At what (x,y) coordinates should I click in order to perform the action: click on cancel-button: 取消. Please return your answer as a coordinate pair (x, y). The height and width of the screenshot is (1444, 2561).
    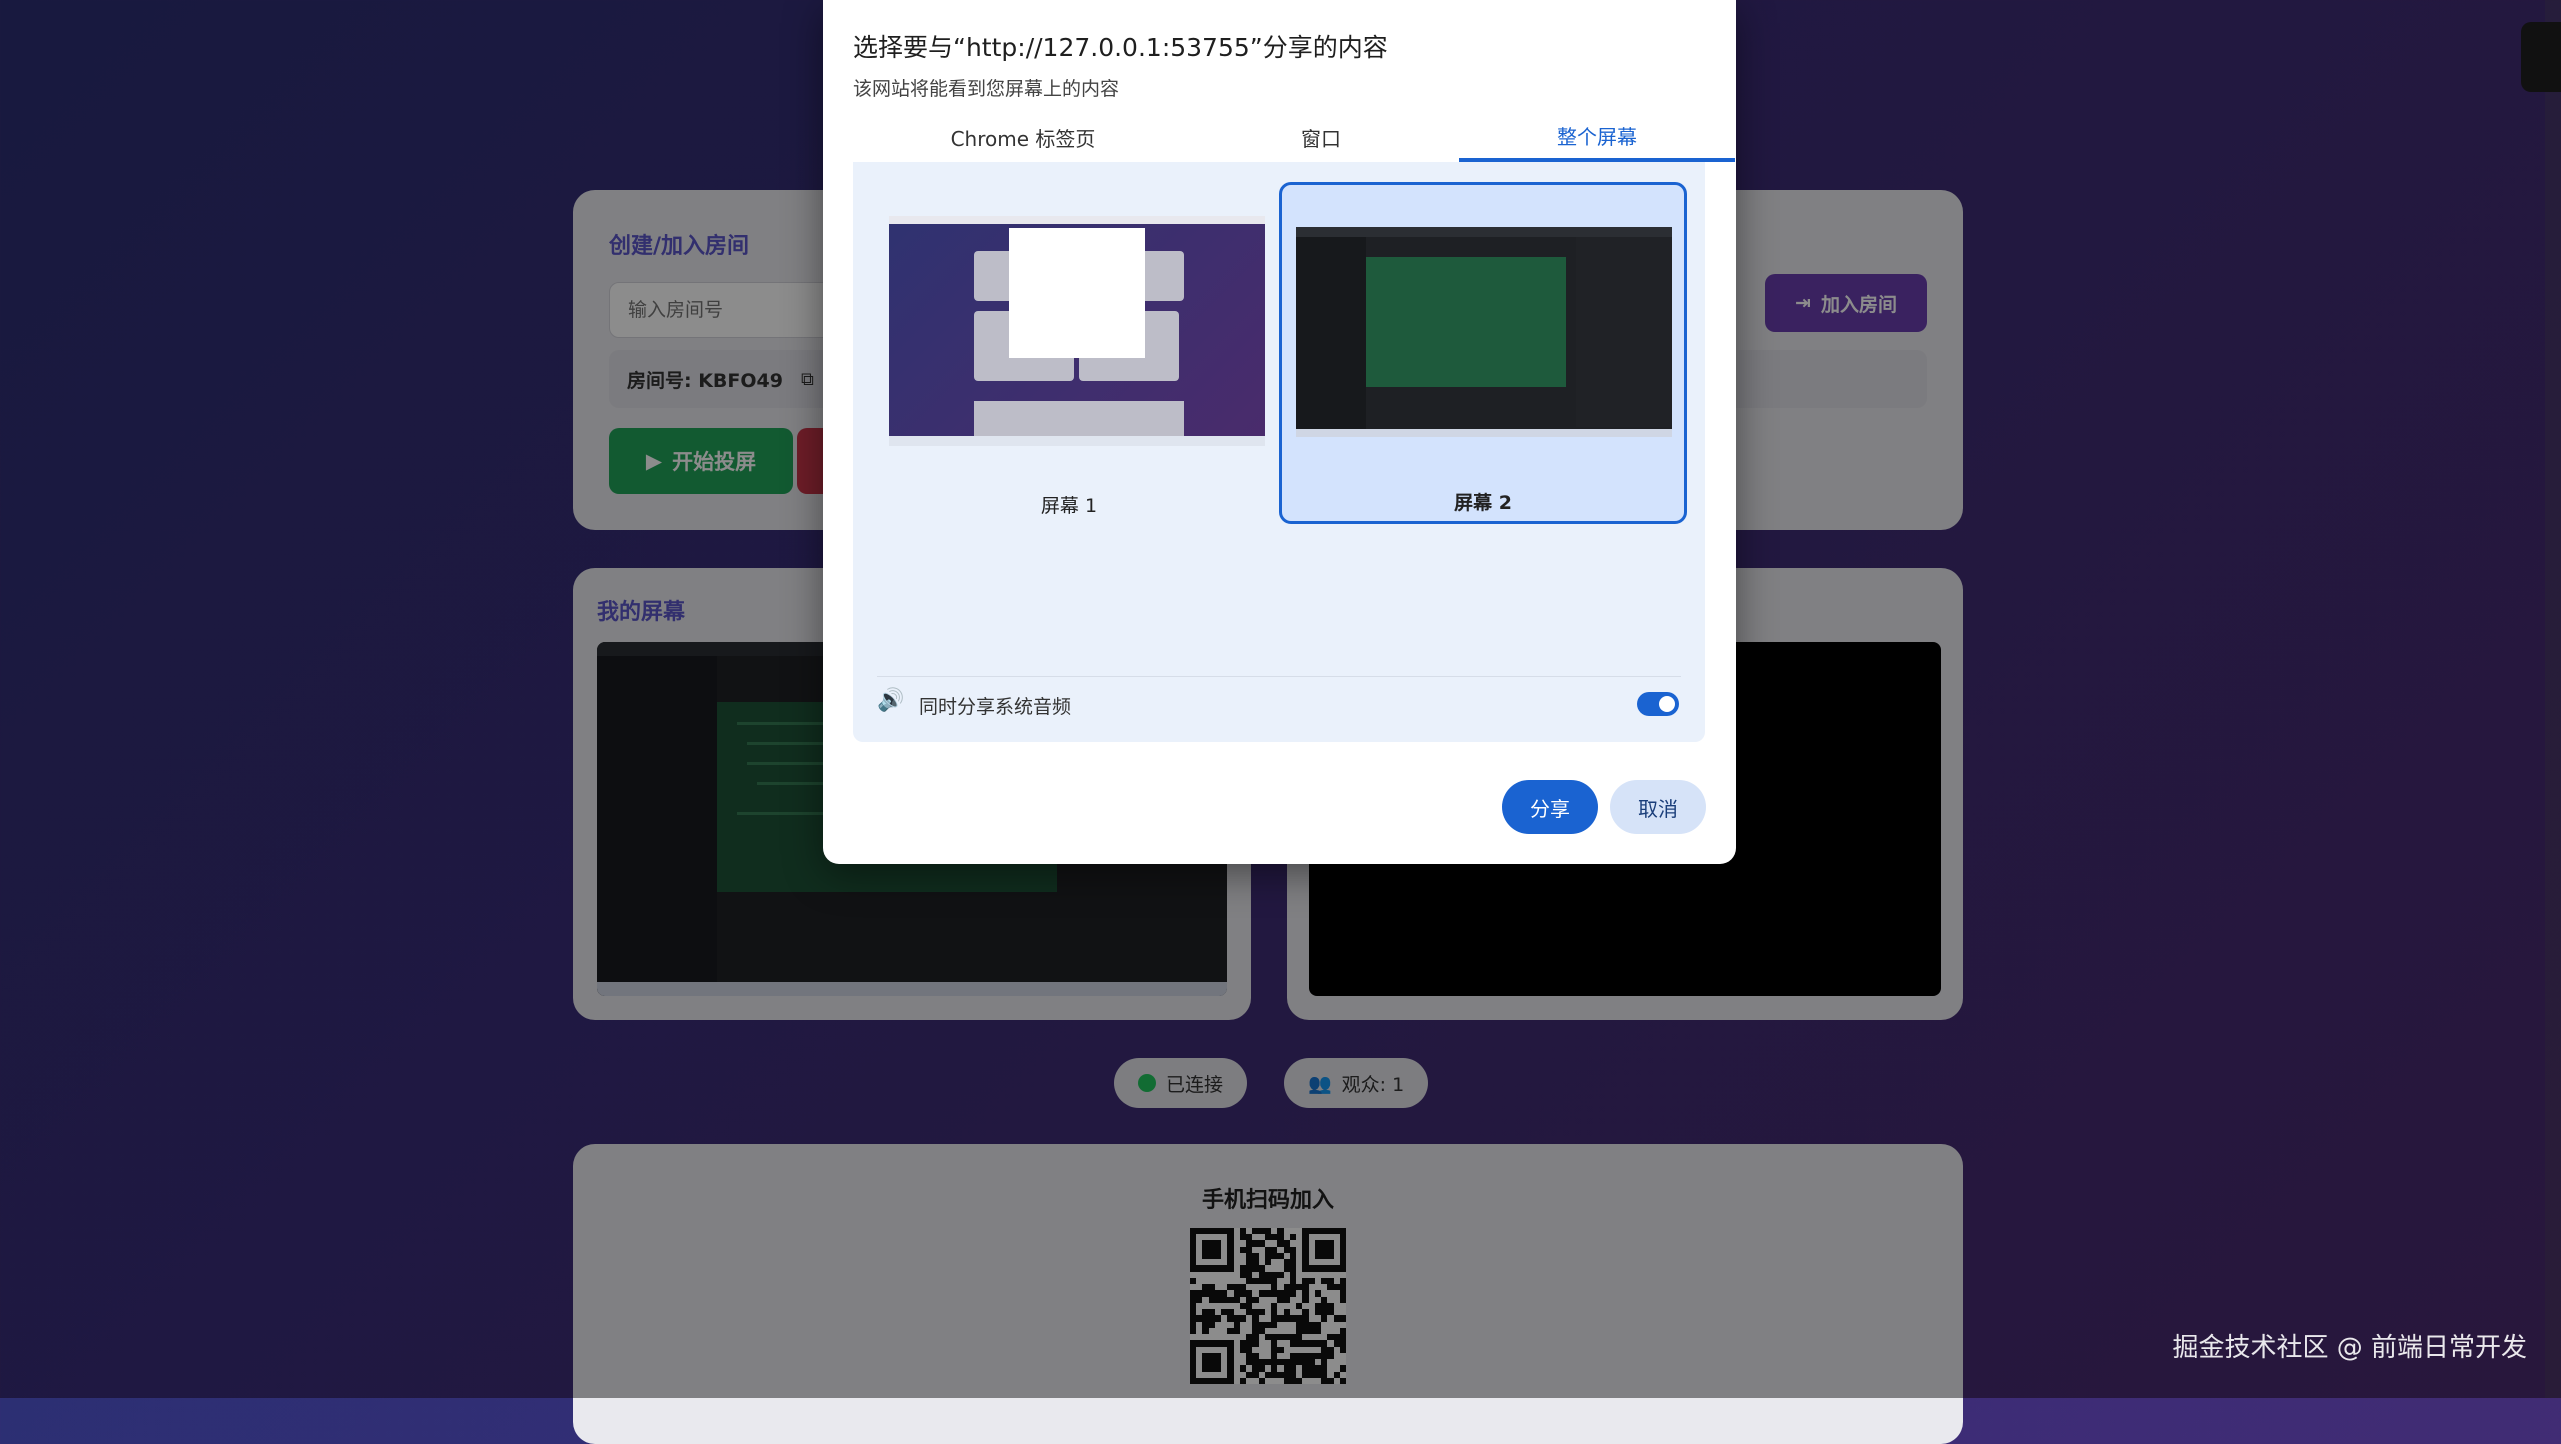
    Looking at the image, I should click on (1658, 807).